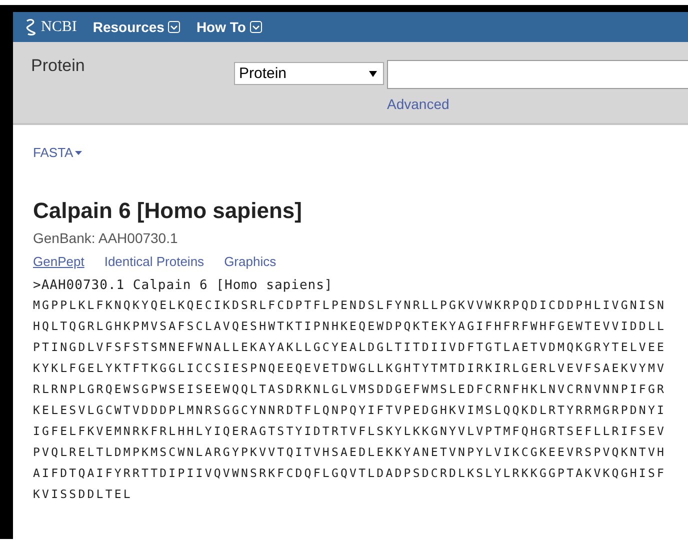 This screenshot has width=688, height=546. I want to click on sequence-line: HQLTQGRLGHKPMVSAFSCLAVQESHWTKTIPNHKEQEWDPQKTEKYAGIFHFRFWHFGEWTEVVIDDLL, so click(350, 326).